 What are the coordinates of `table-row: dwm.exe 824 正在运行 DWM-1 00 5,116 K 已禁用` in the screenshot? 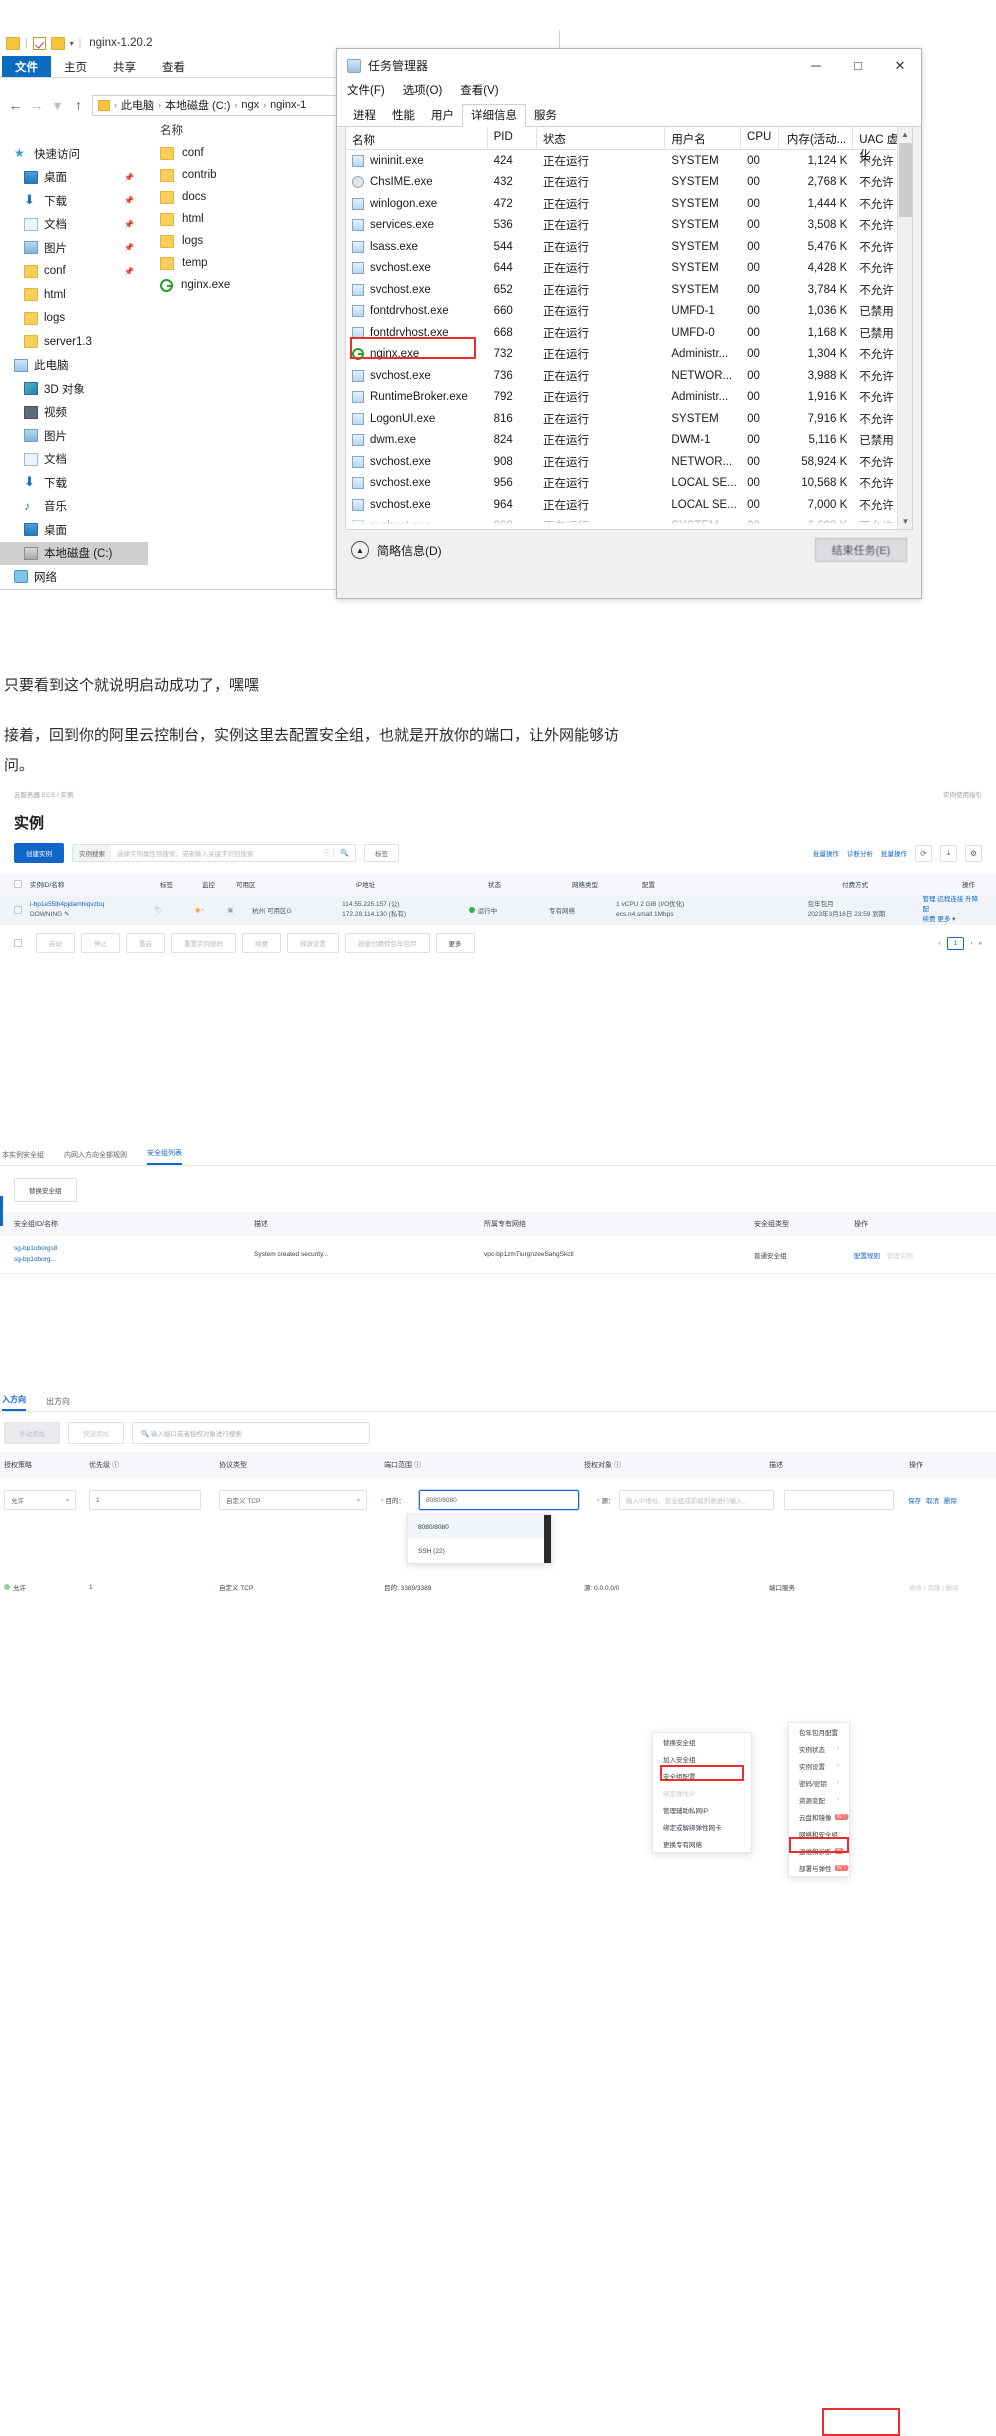 It's located at (629, 441).